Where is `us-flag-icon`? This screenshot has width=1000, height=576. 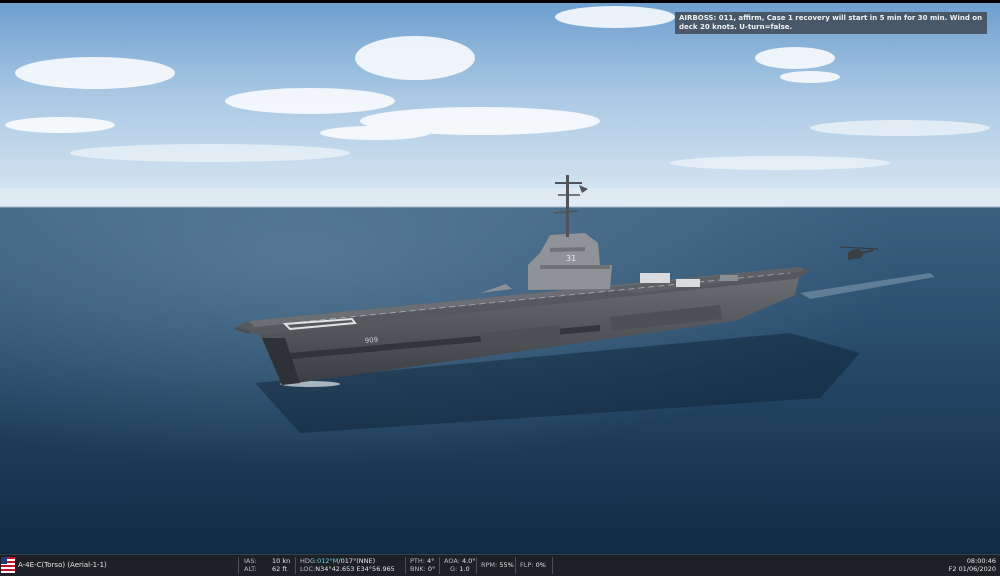
us-flag-icon is located at coordinates (8, 565).